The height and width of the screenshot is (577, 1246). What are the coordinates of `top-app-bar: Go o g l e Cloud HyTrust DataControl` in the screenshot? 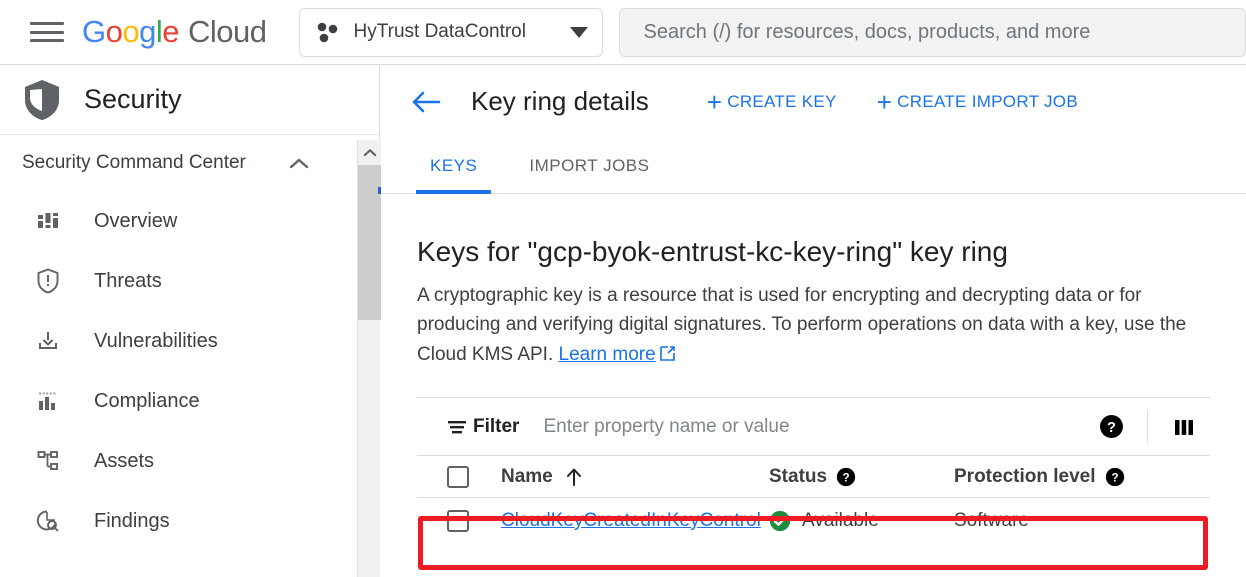 It's located at (623, 32).